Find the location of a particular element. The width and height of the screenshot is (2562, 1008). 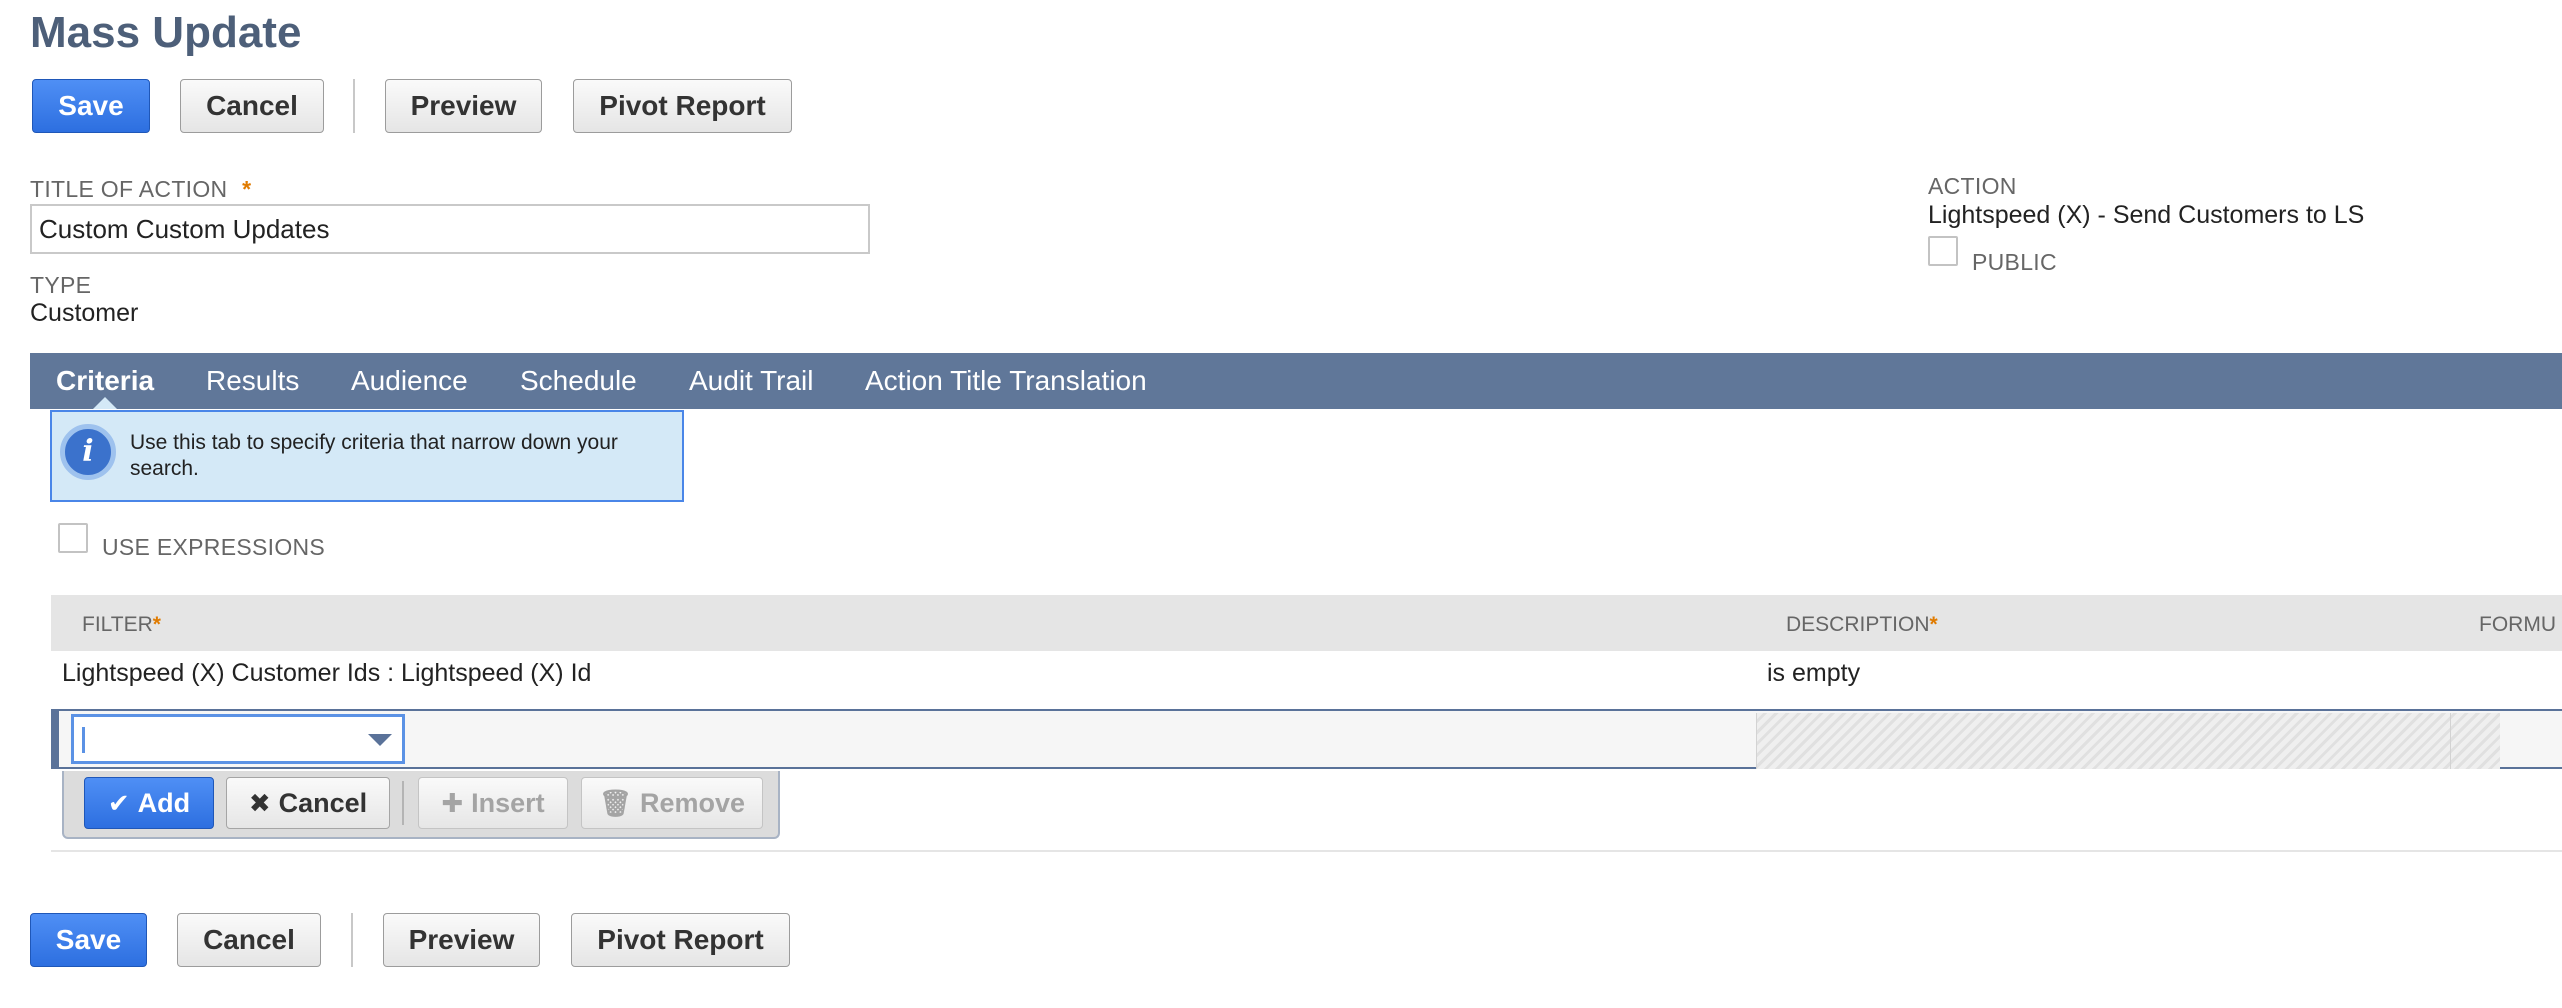

pivot-report-button: Pivot Report is located at coordinates (682, 106).